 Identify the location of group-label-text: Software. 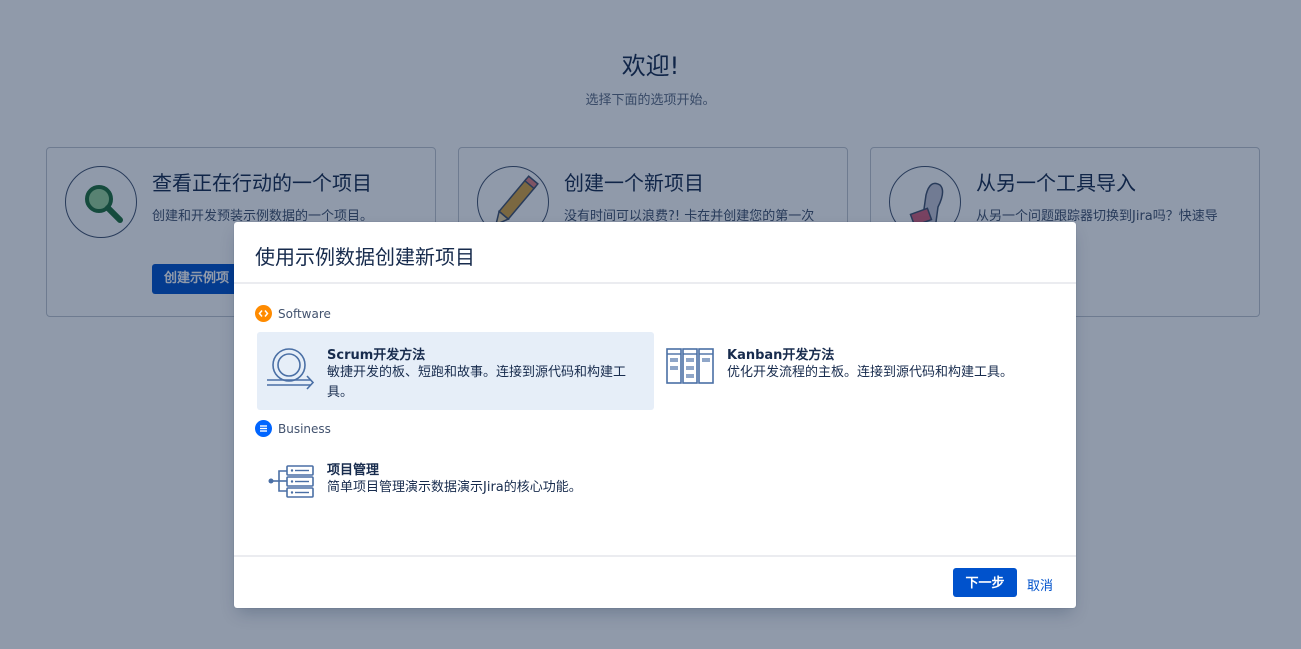
(304, 313).